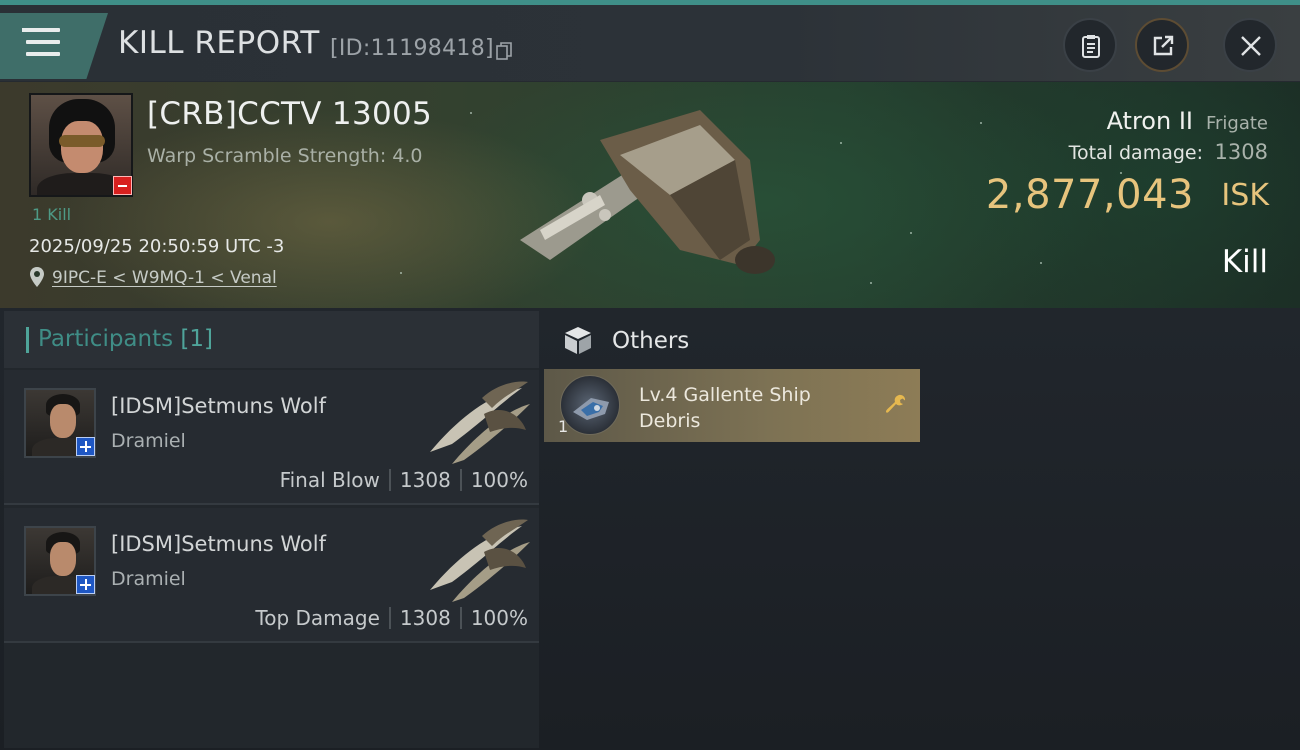 Image resolution: width=1300 pixels, height=750 pixels. Describe the element at coordinates (164, 278) in the screenshot. I see `location-link: 9IPC-E < W9MQ-1 < Venal` at that location.